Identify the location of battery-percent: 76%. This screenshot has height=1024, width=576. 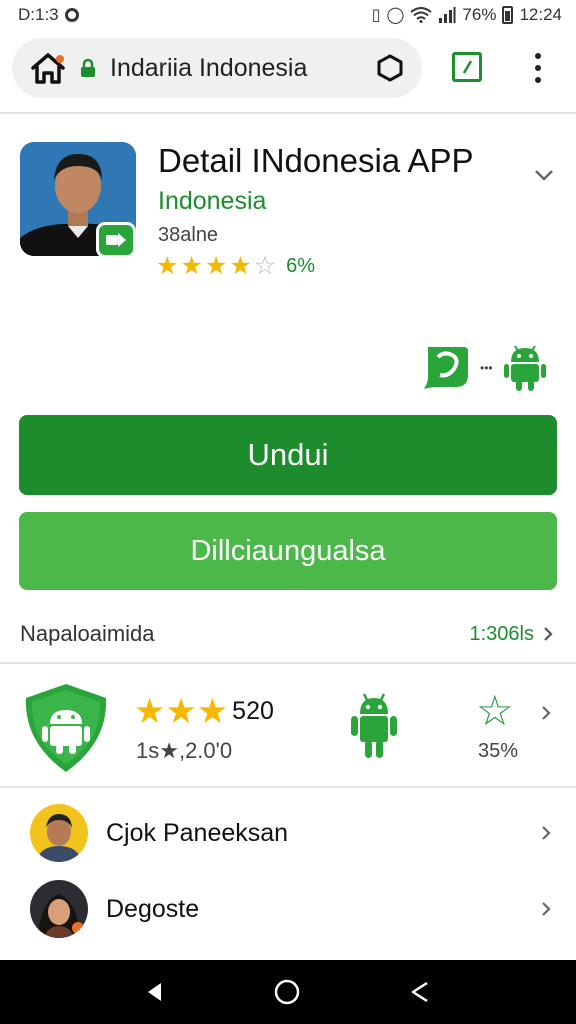
(479, 14).